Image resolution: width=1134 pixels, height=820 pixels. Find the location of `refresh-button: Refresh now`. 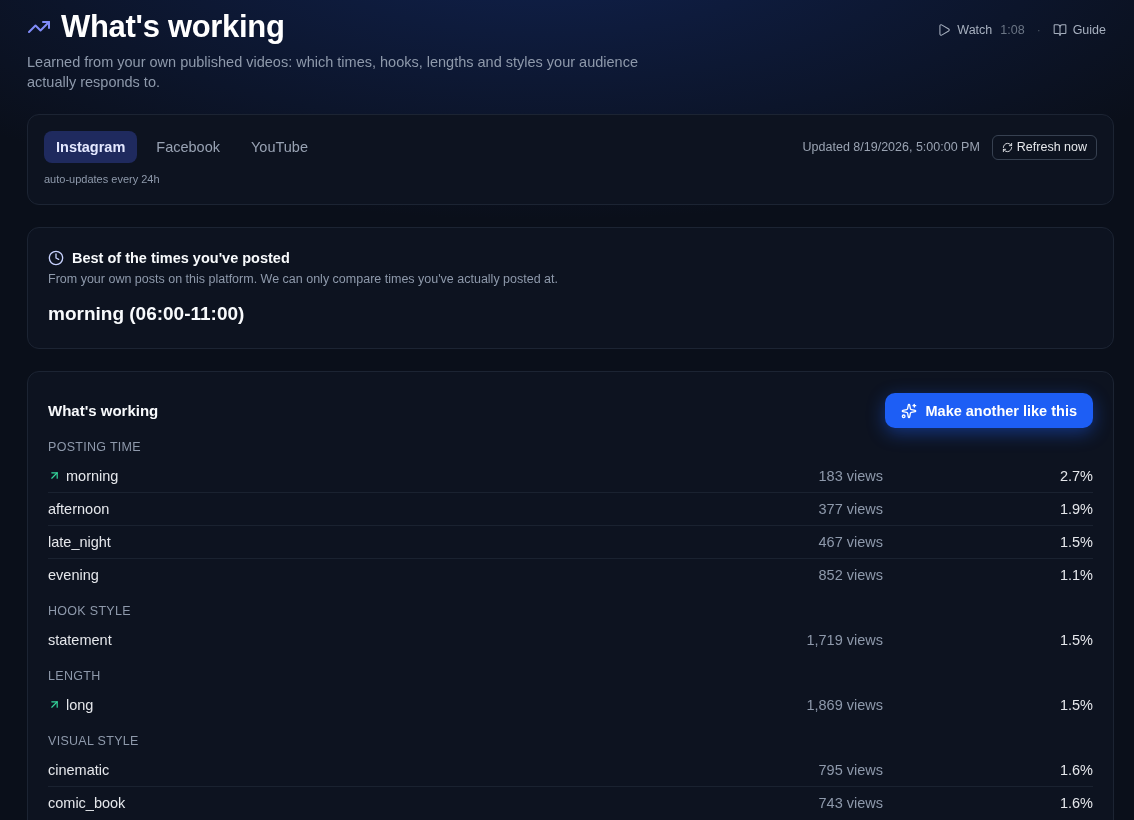

refresh-button: Refresh now is located at coordinates (1044, 147).